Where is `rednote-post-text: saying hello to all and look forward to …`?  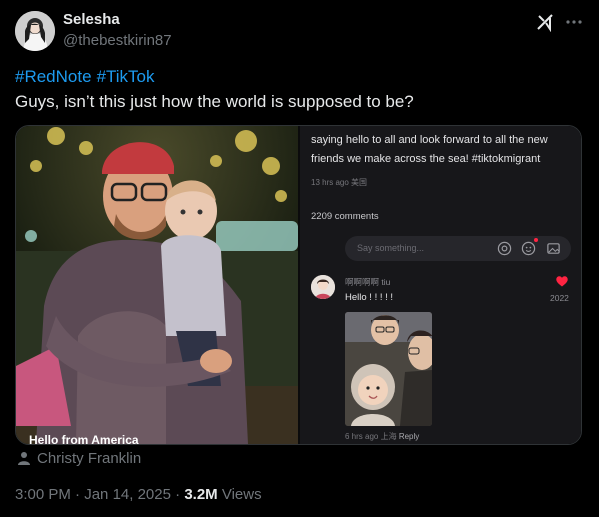
rednote-post-text: saying hello to all and look forward to … is located at coordinates (429, 149).